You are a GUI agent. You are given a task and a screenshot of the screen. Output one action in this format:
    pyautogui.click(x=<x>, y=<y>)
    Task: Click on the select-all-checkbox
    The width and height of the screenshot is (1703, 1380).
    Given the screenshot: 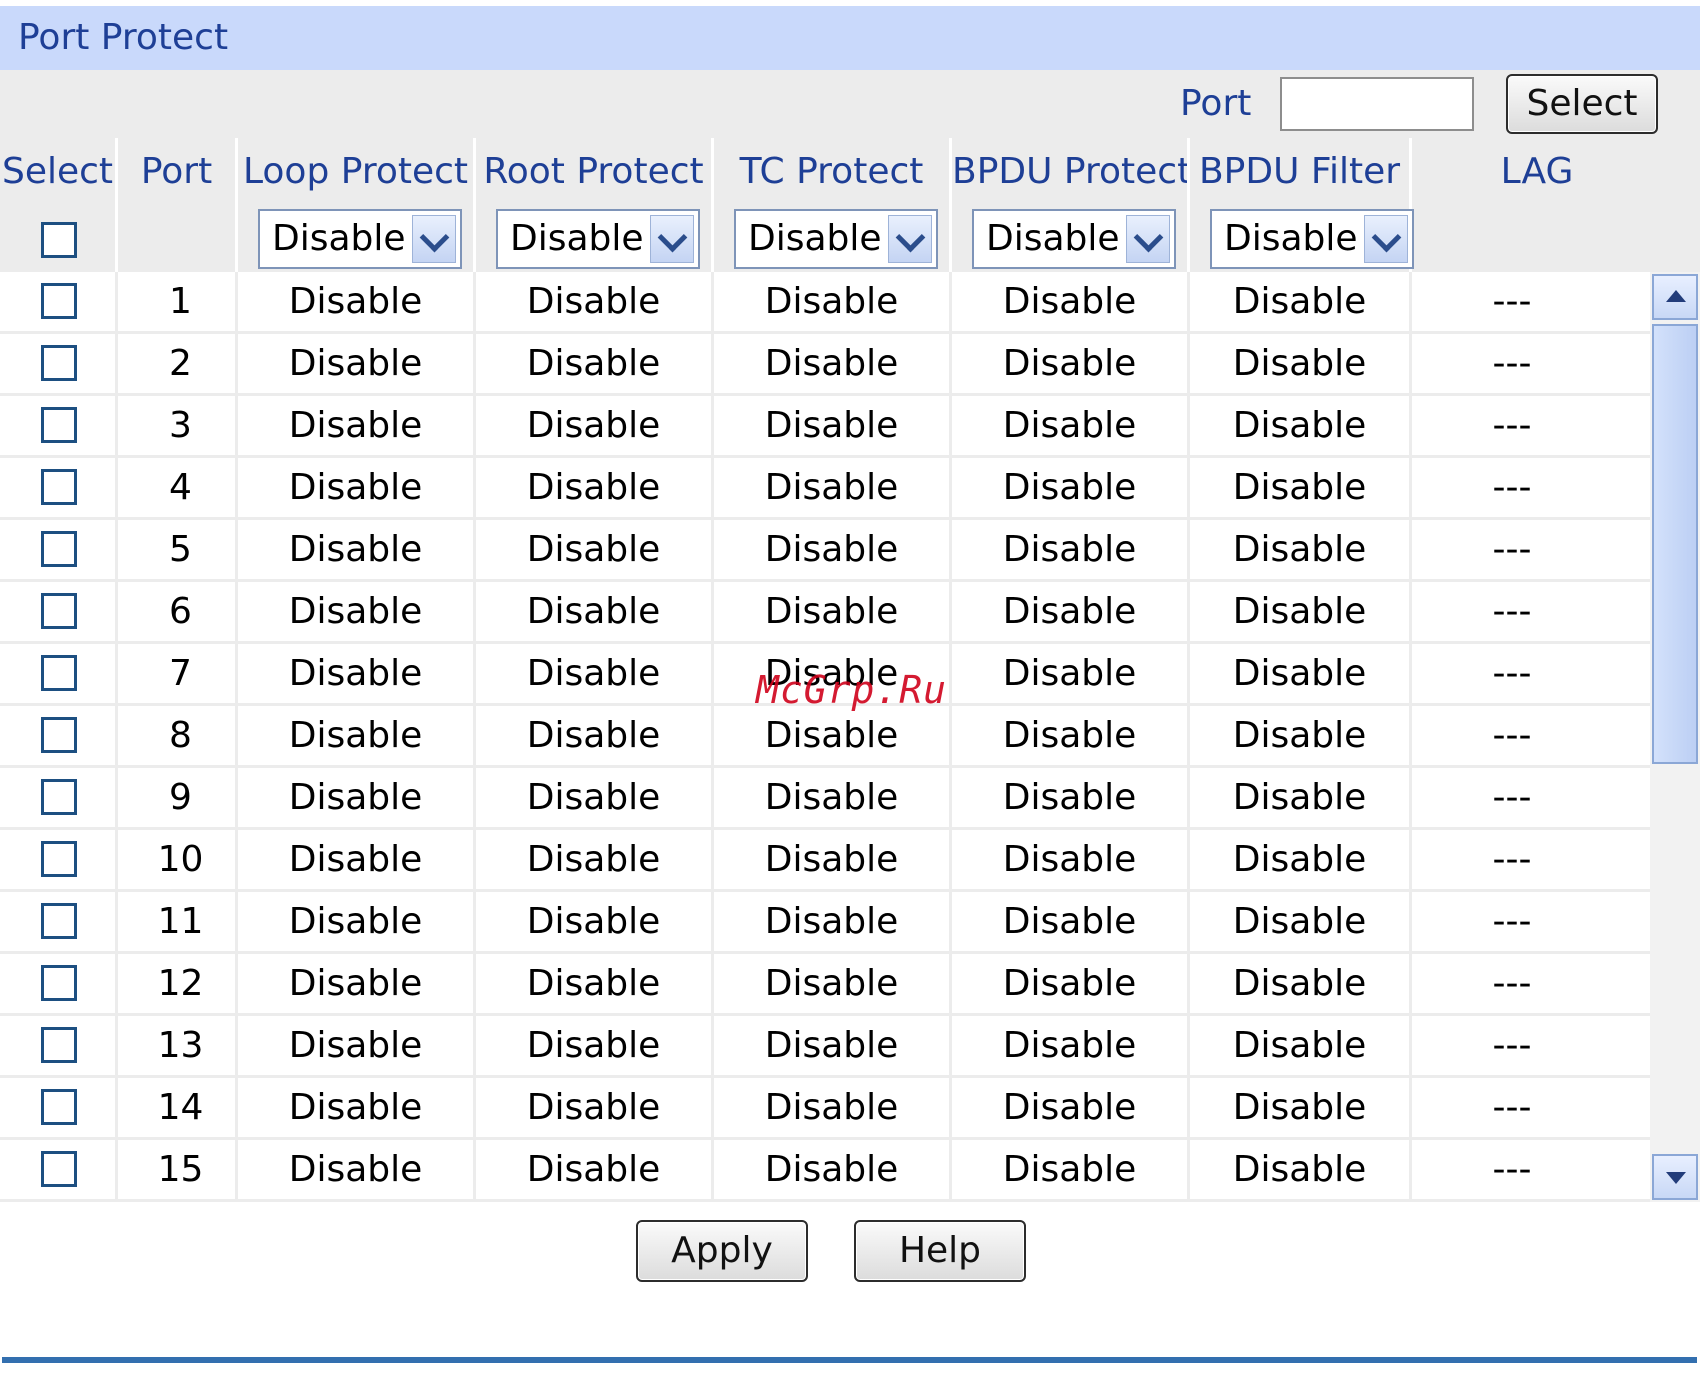 What is the action you would take?
    pyautogui.click(x=59, y=240)
    